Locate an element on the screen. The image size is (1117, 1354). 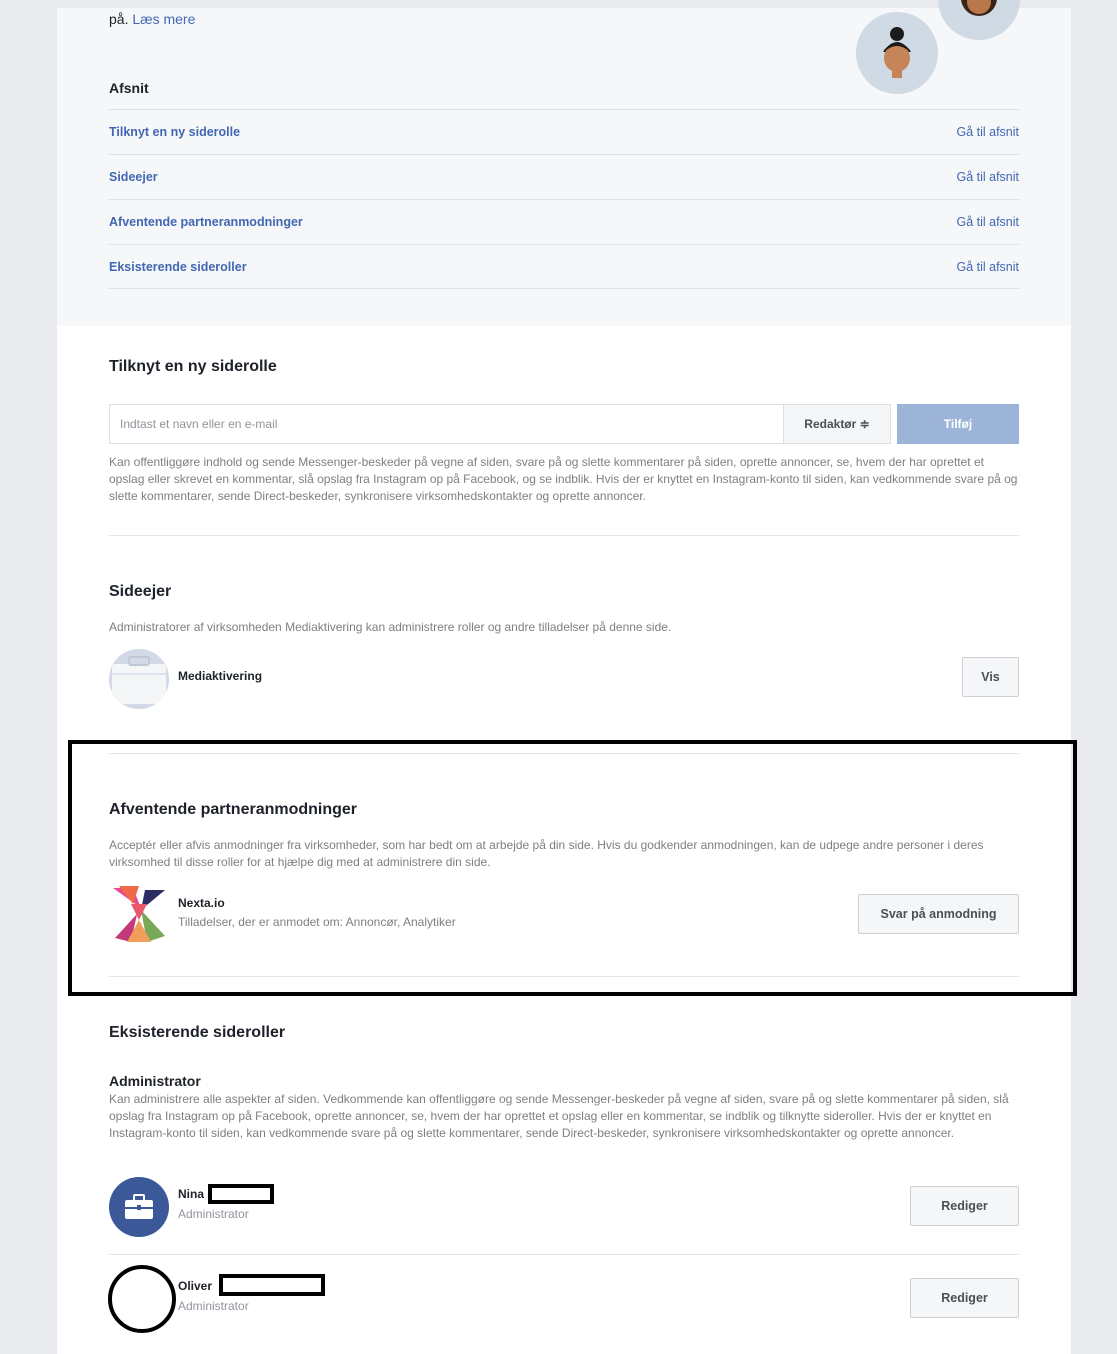
person-name: Oliver is located at coordinates (195, 1286).